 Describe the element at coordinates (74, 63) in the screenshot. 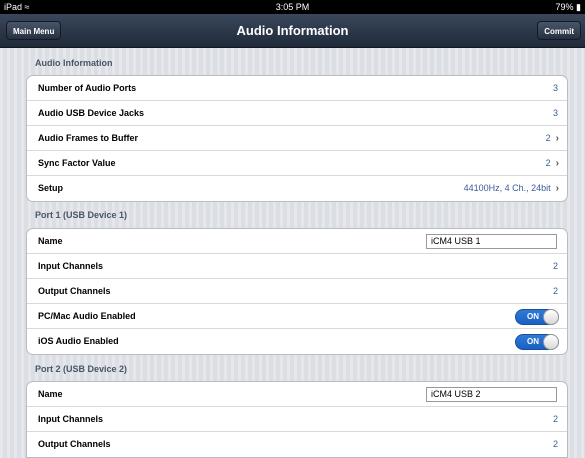

I see `section-header-audio-information: Audio Information` at that location.